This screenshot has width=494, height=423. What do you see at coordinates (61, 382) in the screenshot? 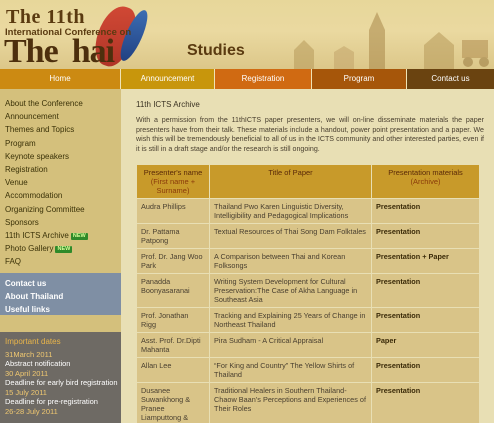
I see `date-text: Deadline for early bird registration` at bounding box center [61, 382].